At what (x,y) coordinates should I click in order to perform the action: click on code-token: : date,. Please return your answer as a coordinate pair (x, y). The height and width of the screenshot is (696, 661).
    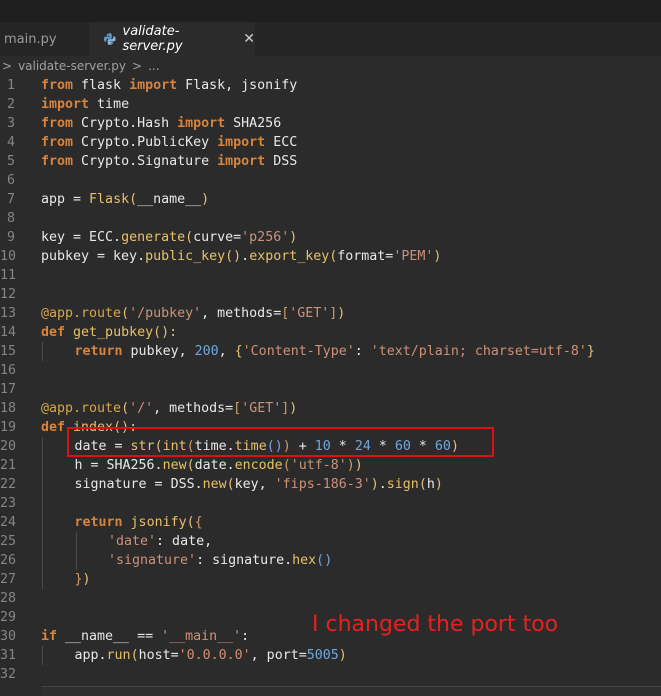
    Looking at the image, I should click on (184, 541).